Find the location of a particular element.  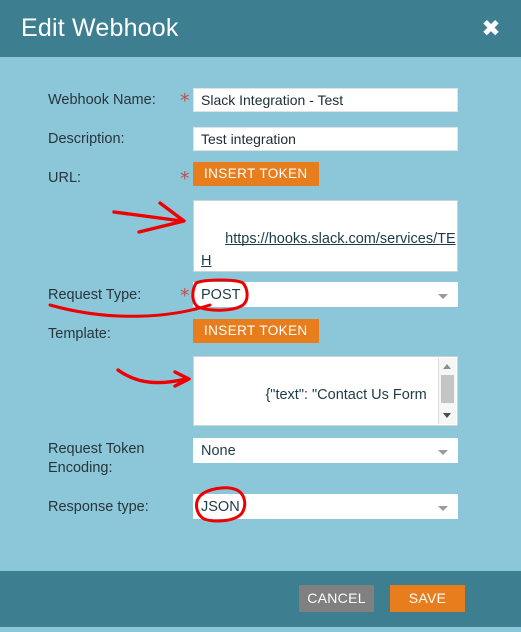

save-button: SAVE is located at coordinates (427, 598).